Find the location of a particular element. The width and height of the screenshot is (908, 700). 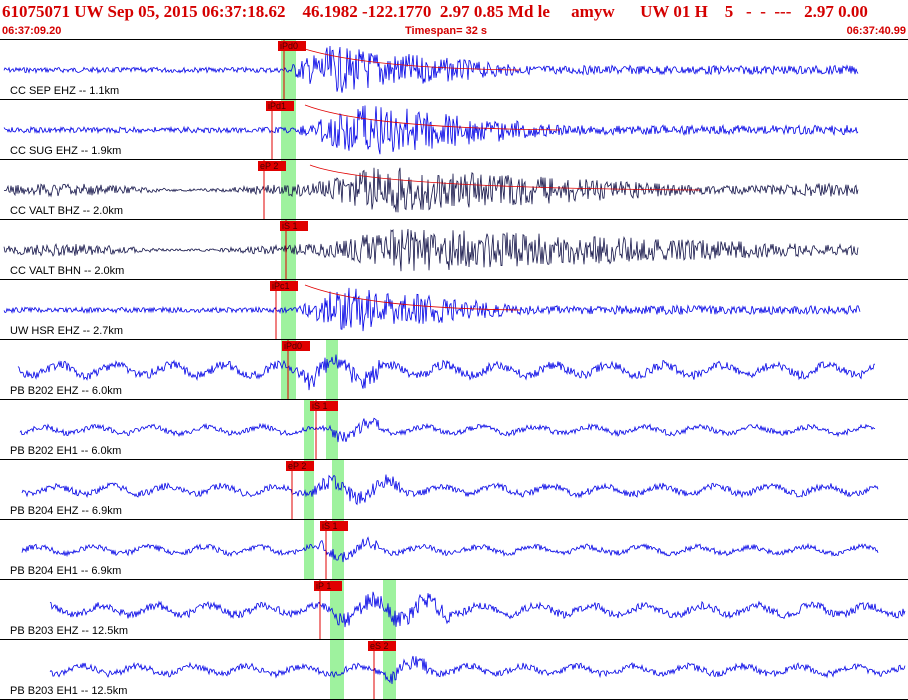

channel-label: CC VALT BHZ -- 2.0km is located at coordinates (67, 211).